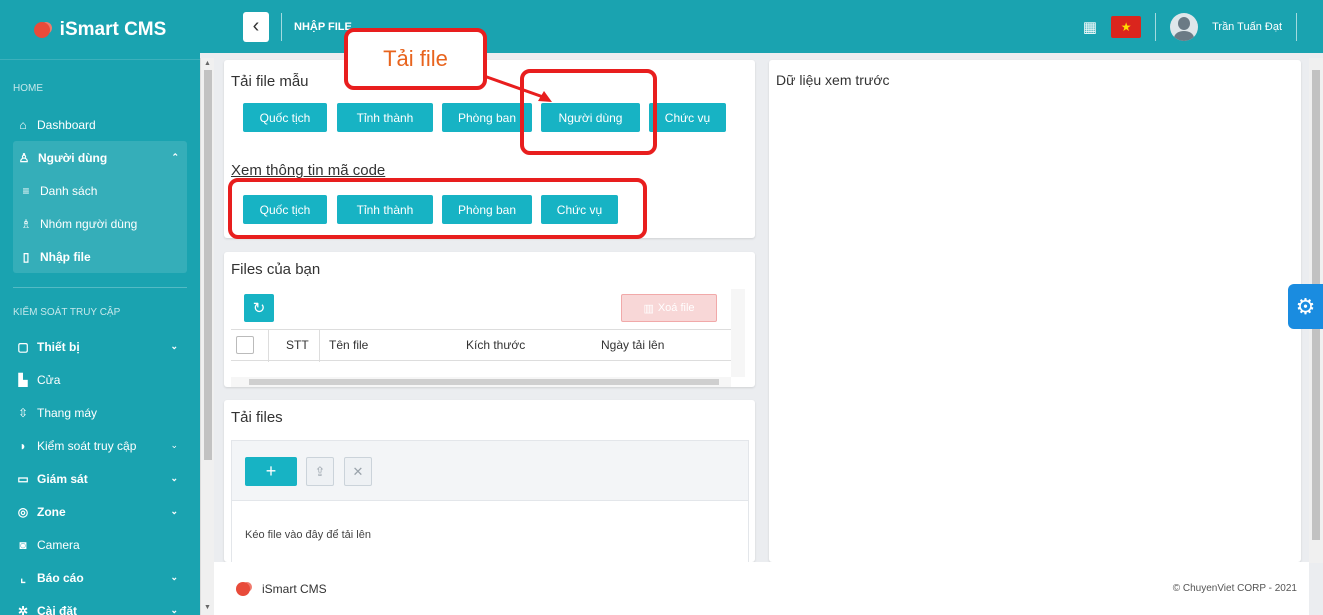 Image resolution: width=1323 pixels, height=615 pixels. I want to click on sidebar-item-settings: ✲ Cài đặt ⌄, so click(100, 604).